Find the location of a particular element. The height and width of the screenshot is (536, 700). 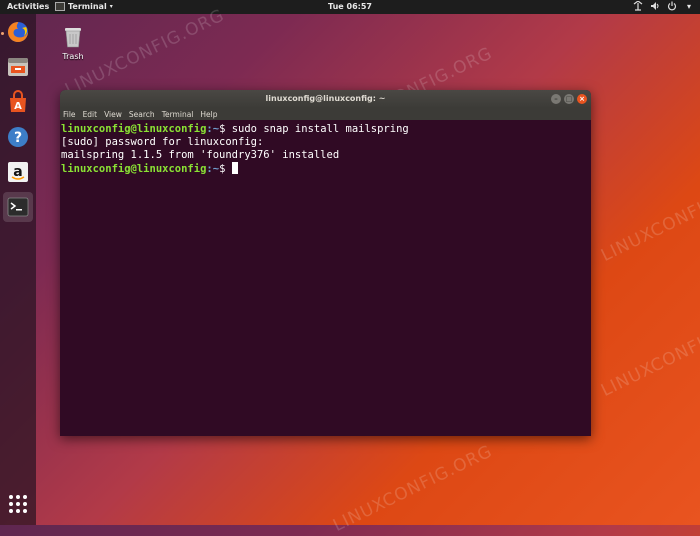

firefox-launcher is located at coordinates (18, 32).